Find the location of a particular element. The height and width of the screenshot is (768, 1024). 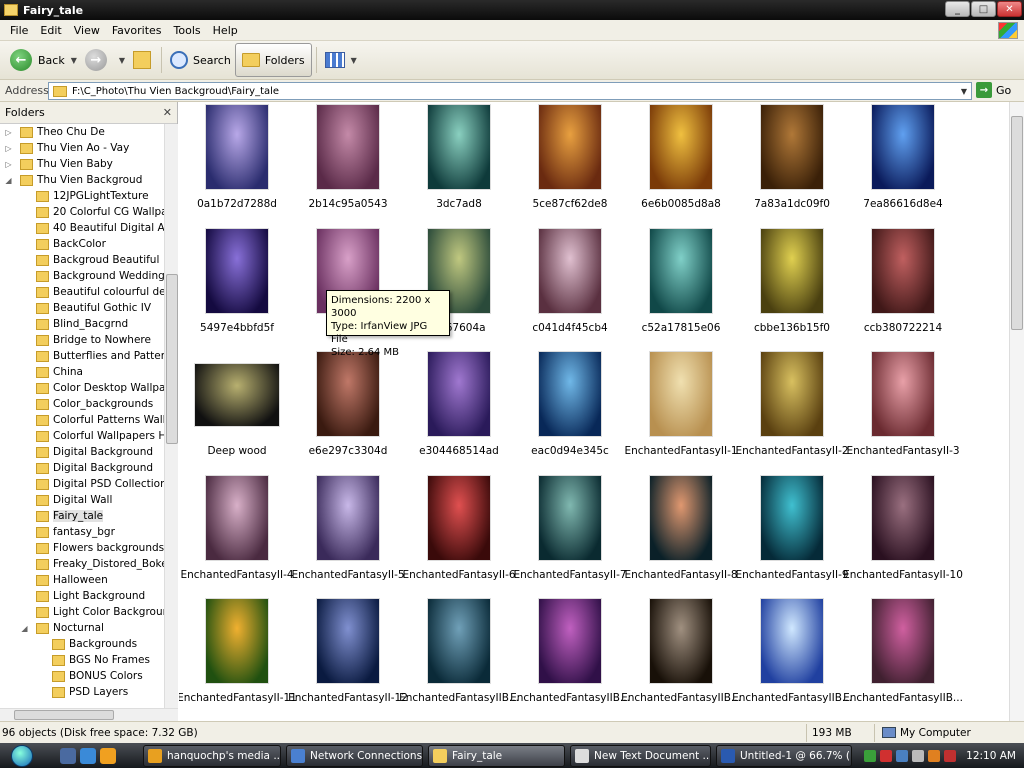

media-player-icon is located at coordinates (108, 755).